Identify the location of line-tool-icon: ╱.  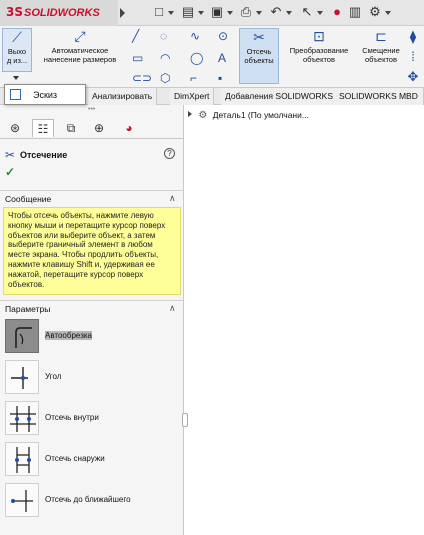
(135, 36).